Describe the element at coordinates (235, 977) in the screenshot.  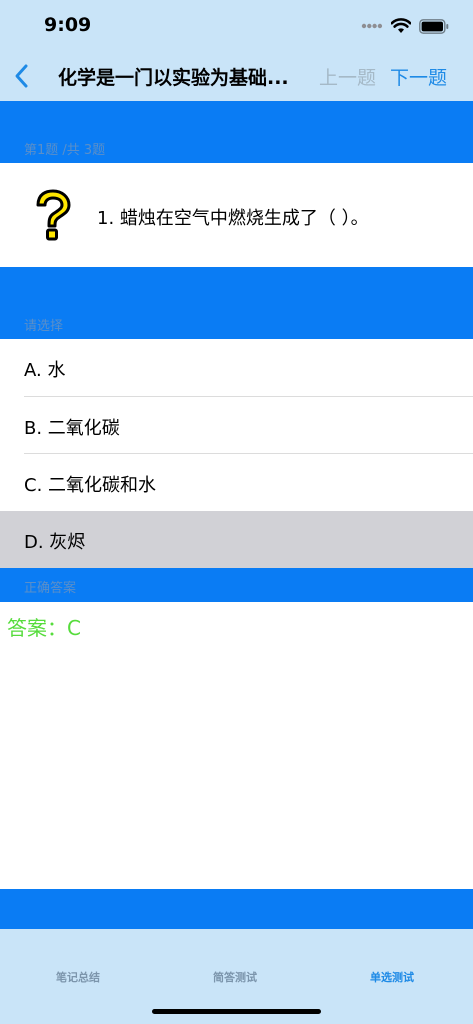
I see `tab-short-answer-test: 简答测试` at that location.